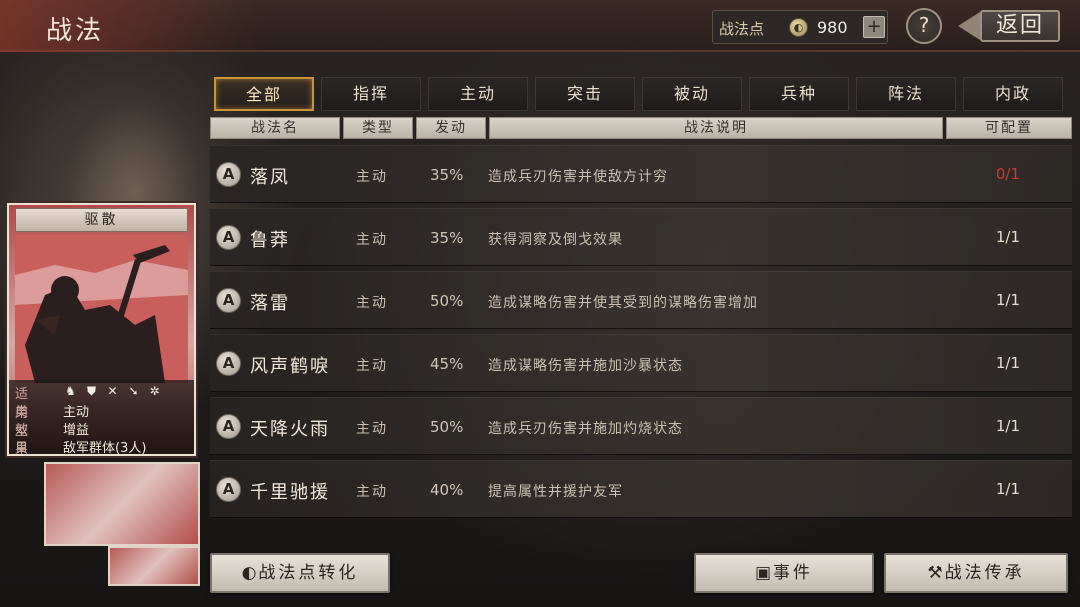  I want to click on top-bar-glow, so click(130, 26).